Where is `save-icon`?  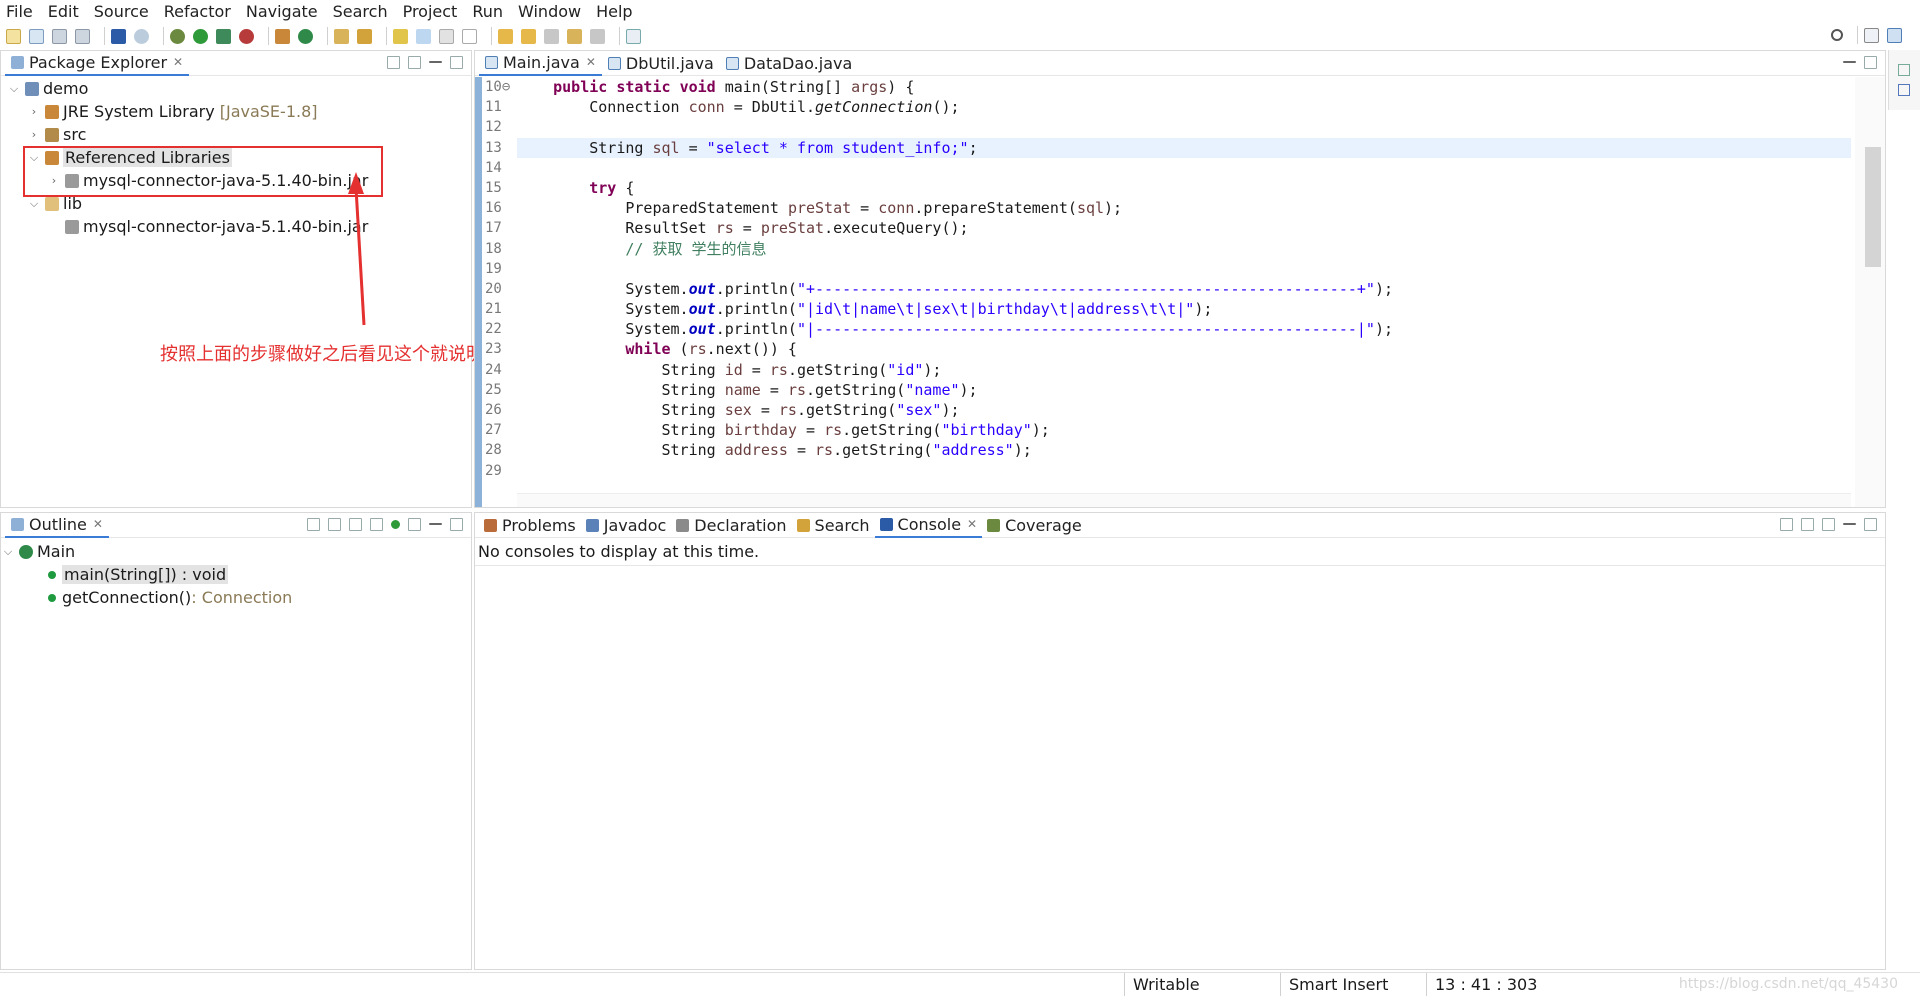 save-icon is located at coordinates (59, 36).